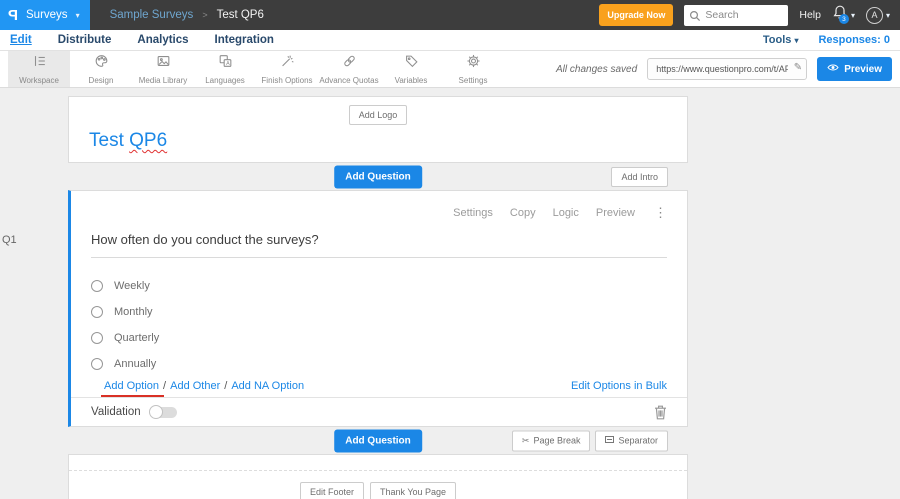 Image resolution: width=900 pixels, height=499 pixels. Describe the element at coordinates (631, 440) in the screenshot. I see `separator-button: Separator` at that location.